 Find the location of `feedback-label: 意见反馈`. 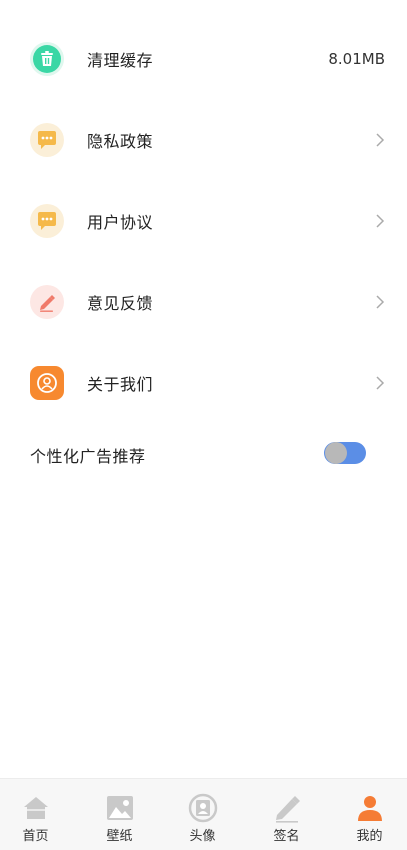

feedback-label: 意见反馈 is located at coordinates (120, 303).